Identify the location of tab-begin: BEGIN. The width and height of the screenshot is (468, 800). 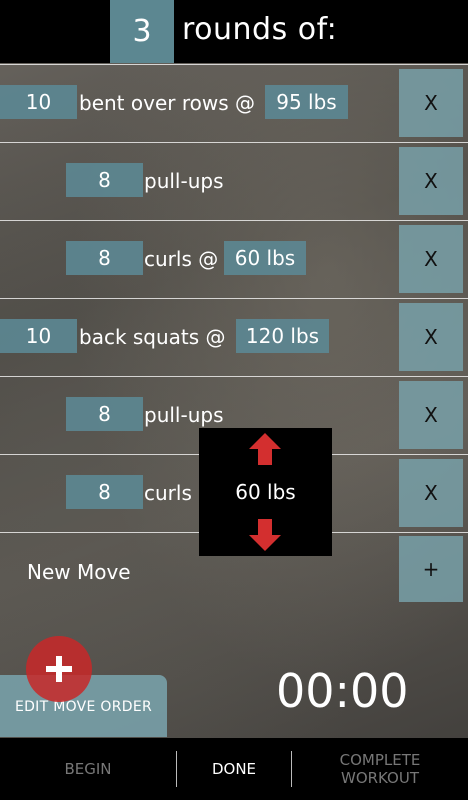
(88, 769).